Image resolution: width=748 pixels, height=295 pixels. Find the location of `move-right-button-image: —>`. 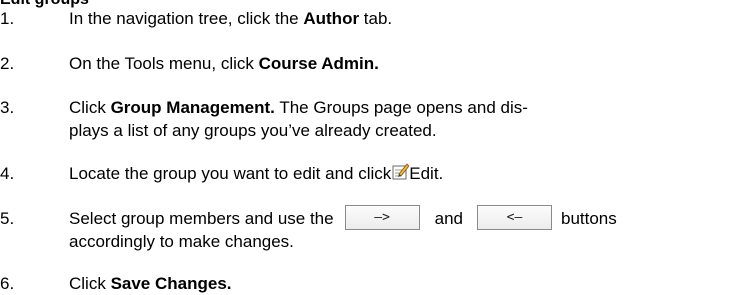

move-right-button-image: —> is located at coordinates (382, 218).